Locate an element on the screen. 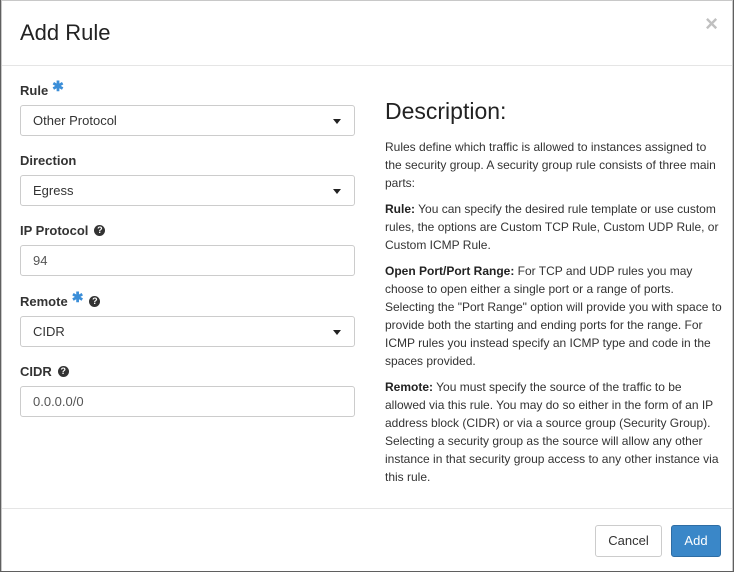 This screenshot has height=572, width=734. ip-protocol-value: 94 is located at coordinates (40, 260).